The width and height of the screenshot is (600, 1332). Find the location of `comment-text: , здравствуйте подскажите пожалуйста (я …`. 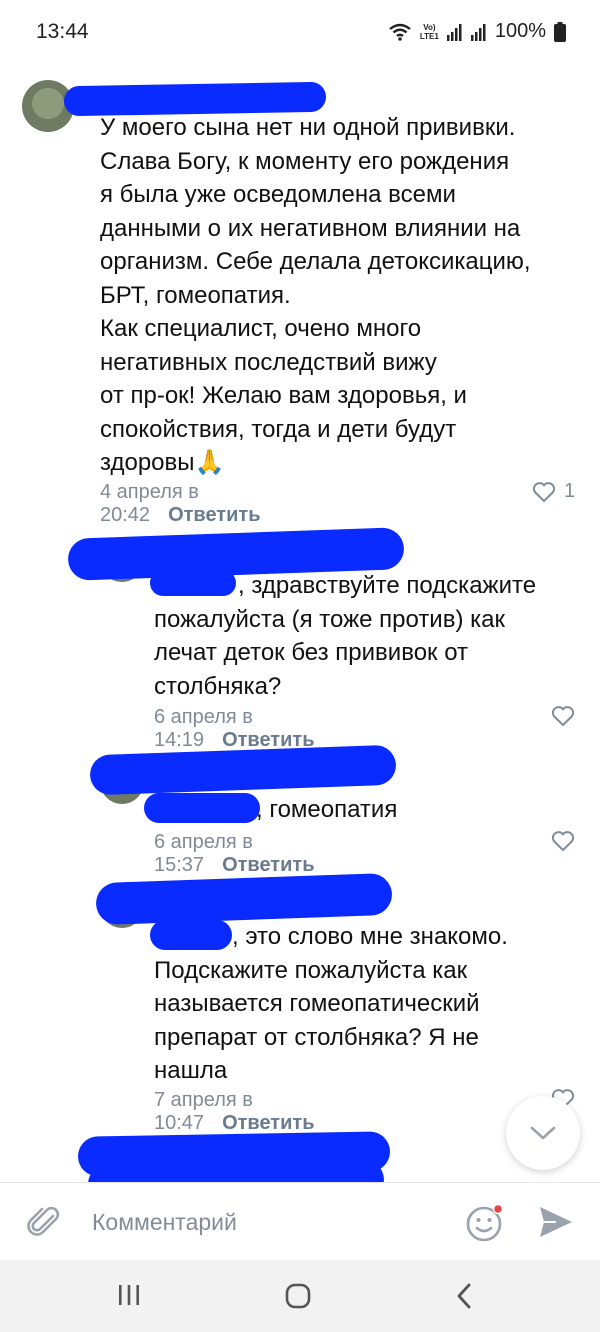

comment-text: , здравствуйте подскажите пожалуйста (я … is located at coordinates (345, 636).